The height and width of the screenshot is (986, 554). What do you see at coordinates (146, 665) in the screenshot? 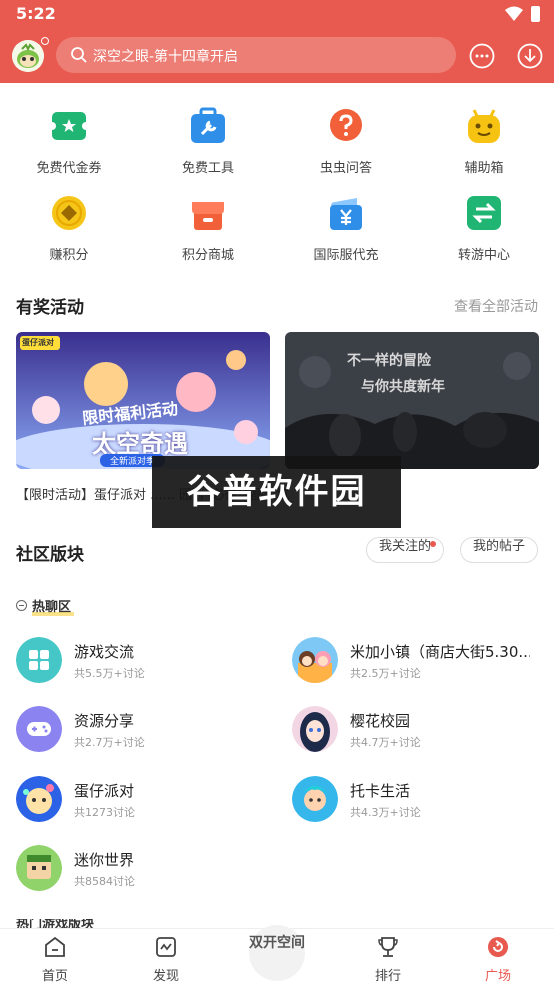
I see `forum-item: 游戏交流 共5.5万+讨论` at bounding box center [146, 665].